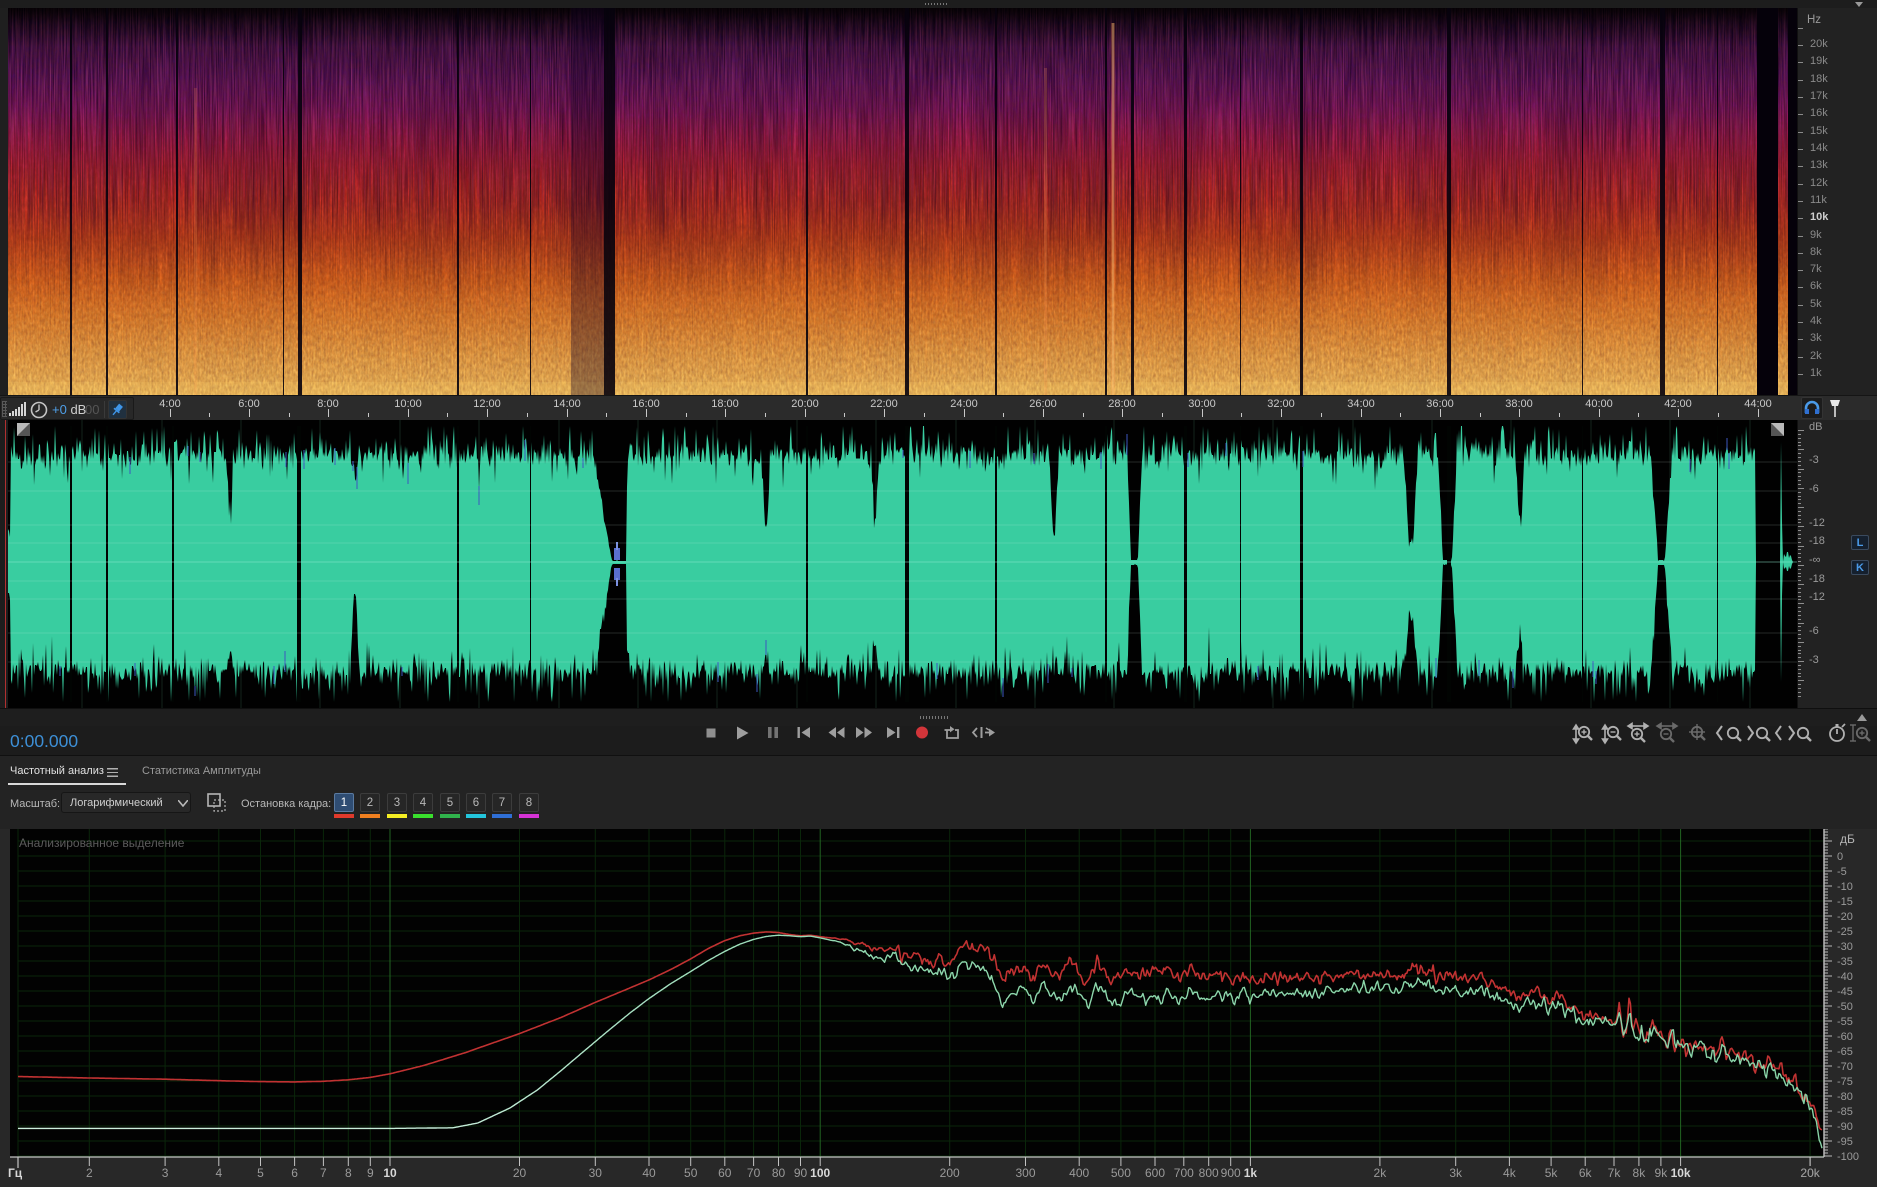  Describe the element at coordinates (691, 1173) in the screenshot. I see `svg-text: 50` at that location.